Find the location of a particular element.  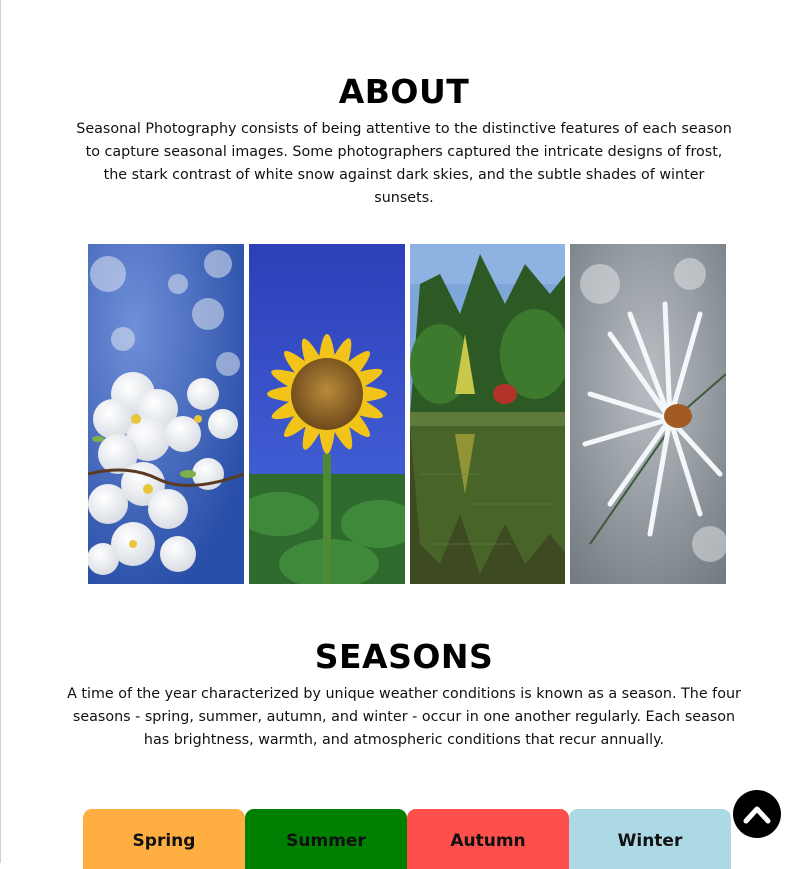

winter-photo is located at coordinates (648, 414).